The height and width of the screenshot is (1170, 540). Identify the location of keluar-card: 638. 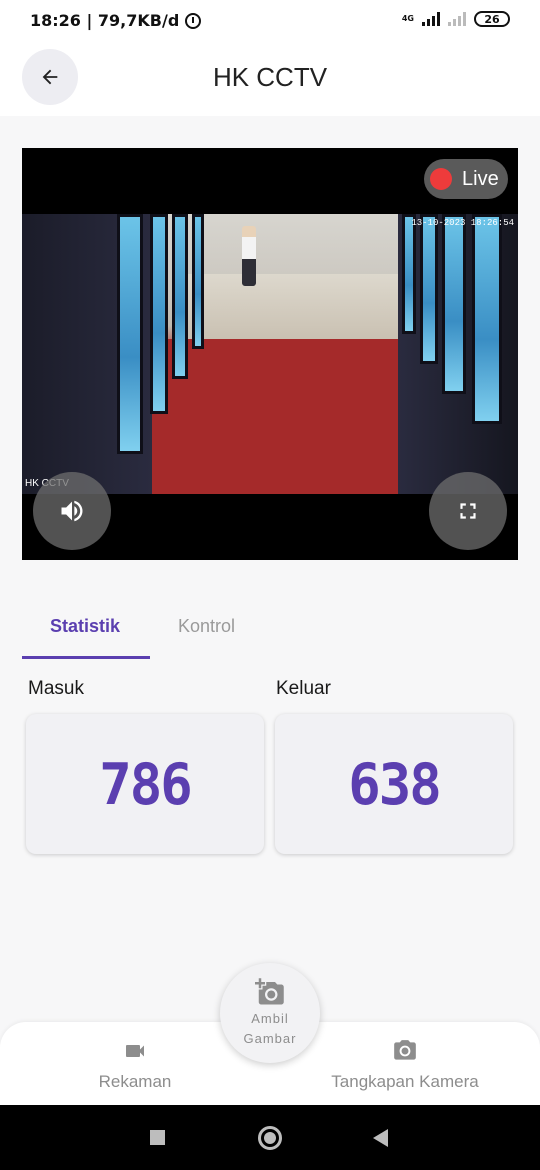
(394, 784).